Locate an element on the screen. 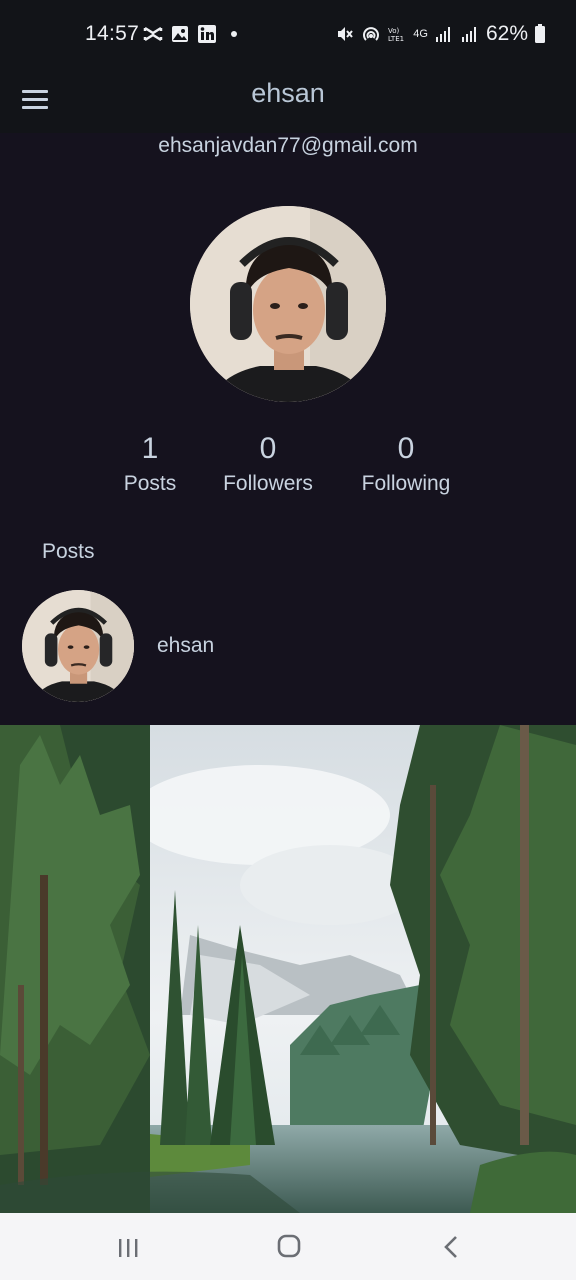 The width and height of the screenshot is (576, 1280). svg-text: LTE1 is located at coordinates (396, 39).